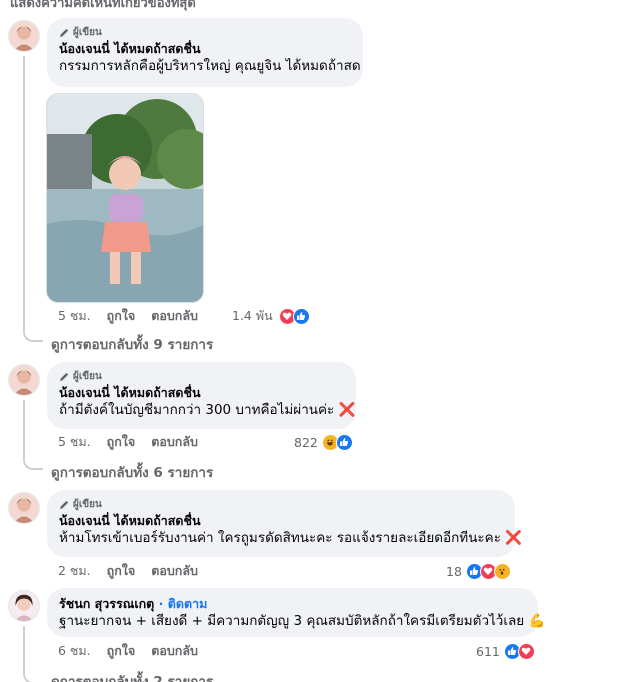 The image size is (635, 682). I want to click on view-replies-link: ดูการตอบกลับทั้ง 2 รายการ, so click(132, 676).